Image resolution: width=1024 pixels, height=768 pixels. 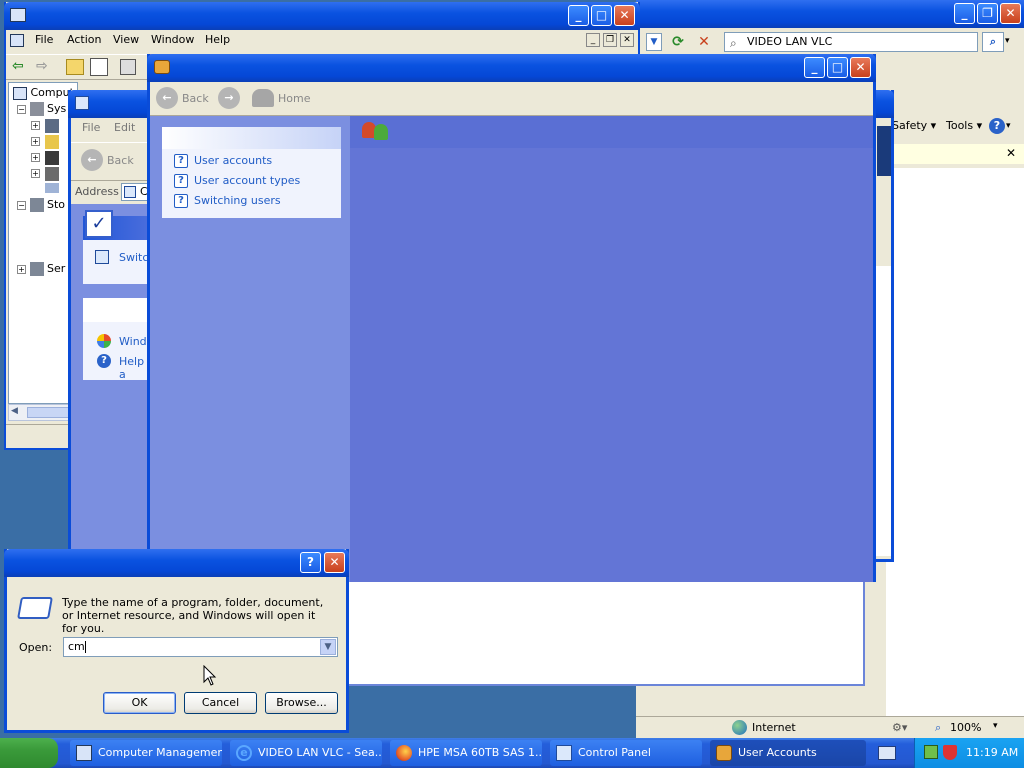 I want to click on show-hide-tree-icon, so click(x=99, y=67).